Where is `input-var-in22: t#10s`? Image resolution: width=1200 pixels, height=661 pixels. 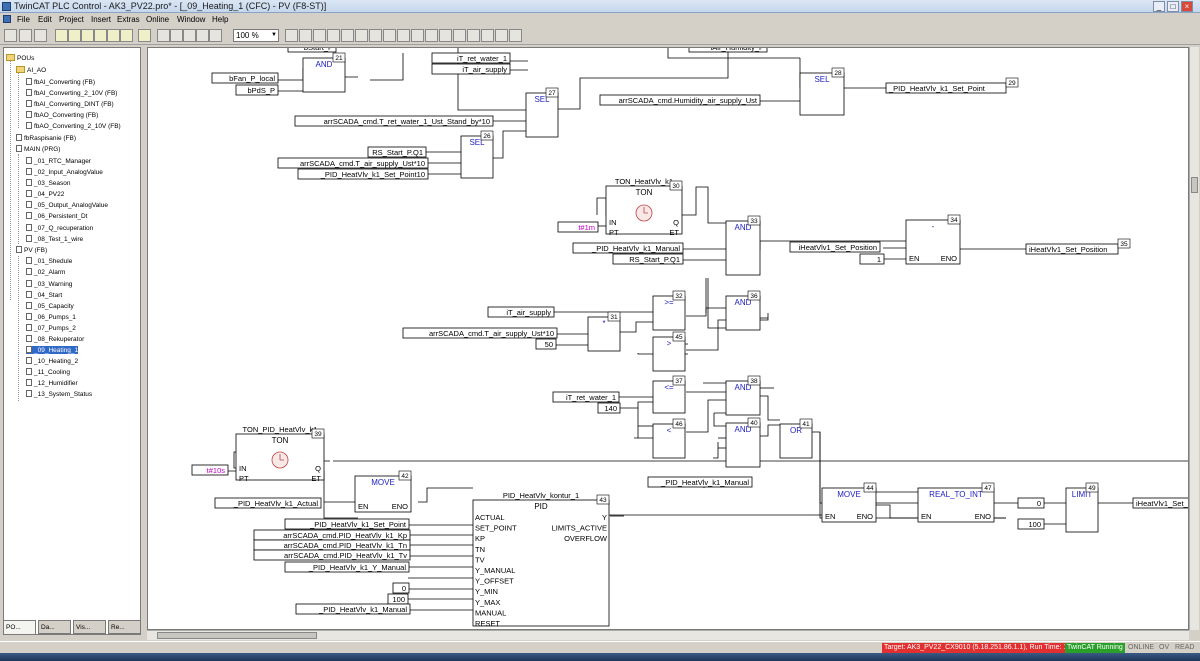 input-var-in22: t#10s is located at coordinates (210, 470).